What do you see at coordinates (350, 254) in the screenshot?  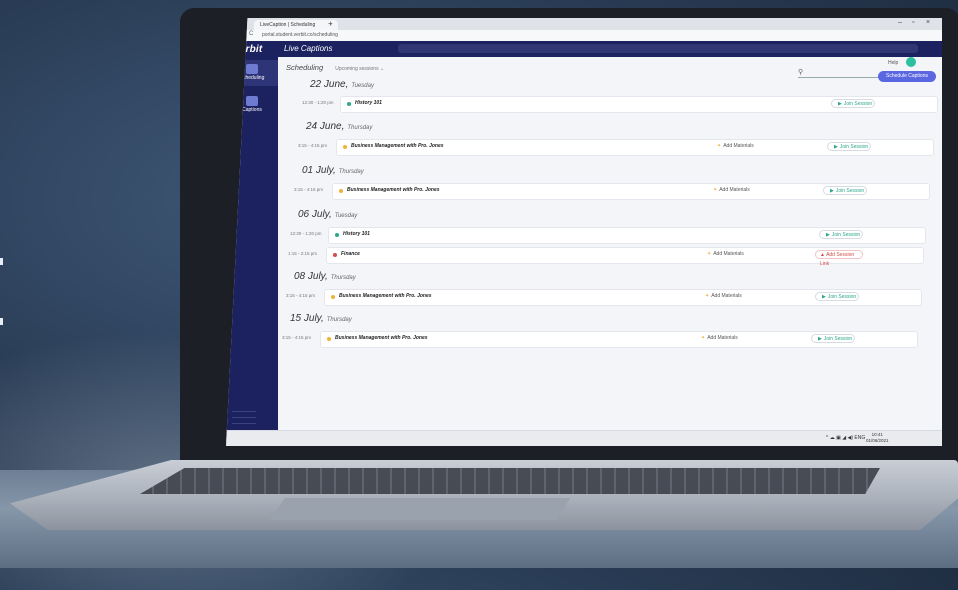 I see `course-name: Finance` at bounding box center [350, 254].